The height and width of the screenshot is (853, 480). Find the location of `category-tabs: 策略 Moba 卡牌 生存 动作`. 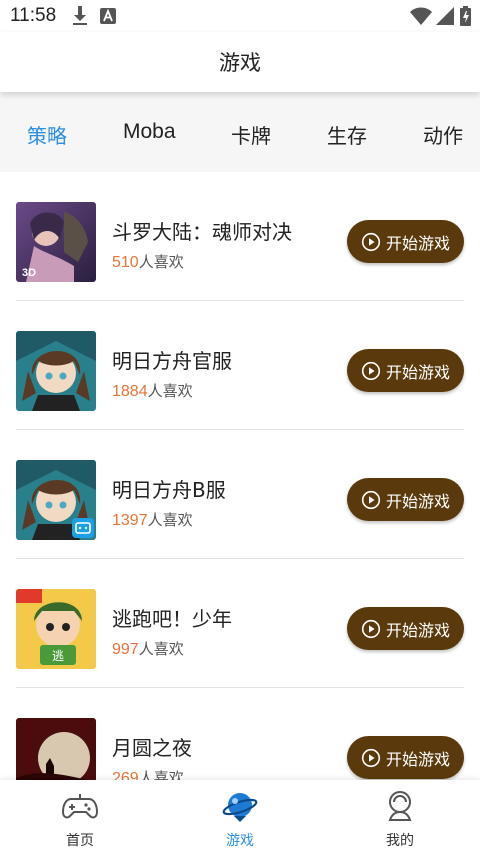

category-tabs: 策略 Moba 卡牌 生存 动作 is located at coordinates (240, 132).